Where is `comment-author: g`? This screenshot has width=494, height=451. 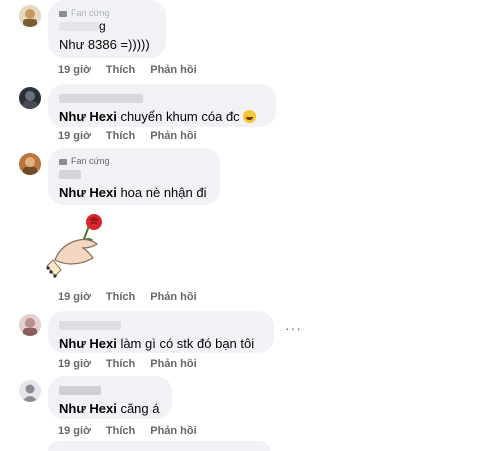 comment-author: g is located at coordinates (107, 26).